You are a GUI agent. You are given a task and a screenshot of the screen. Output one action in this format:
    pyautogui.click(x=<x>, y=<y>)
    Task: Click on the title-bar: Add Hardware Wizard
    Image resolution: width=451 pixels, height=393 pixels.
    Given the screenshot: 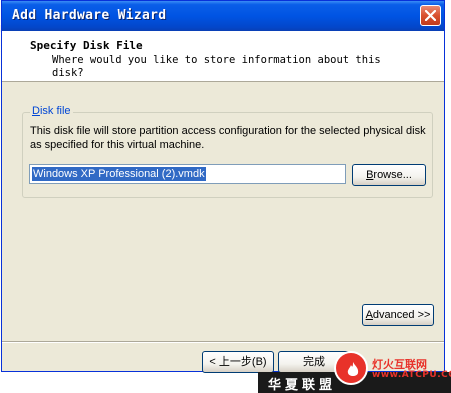 What is the action you would take?
    pyautogui.click(x=223, y=16)
    